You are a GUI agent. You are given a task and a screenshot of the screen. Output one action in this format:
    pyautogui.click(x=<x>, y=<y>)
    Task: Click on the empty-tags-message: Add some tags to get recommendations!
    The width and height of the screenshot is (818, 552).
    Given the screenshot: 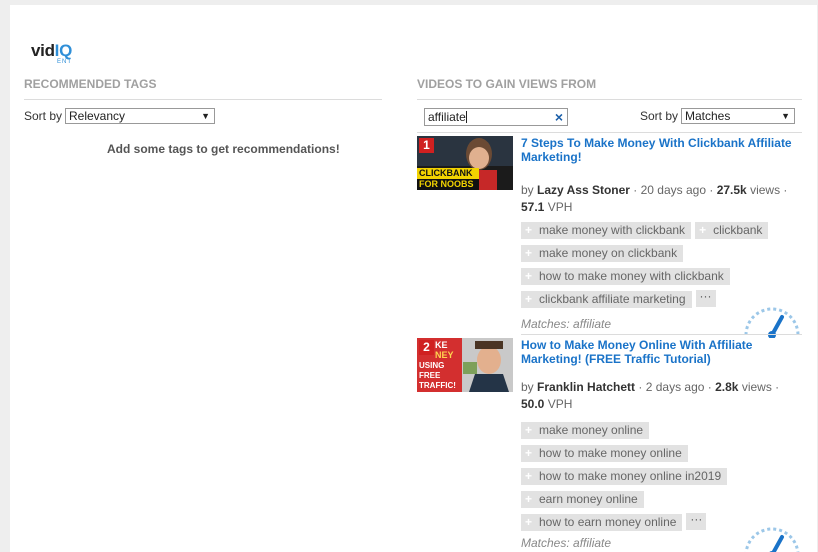 What is the action you would take?
    pyautogui.click(x=223, y=149)
    